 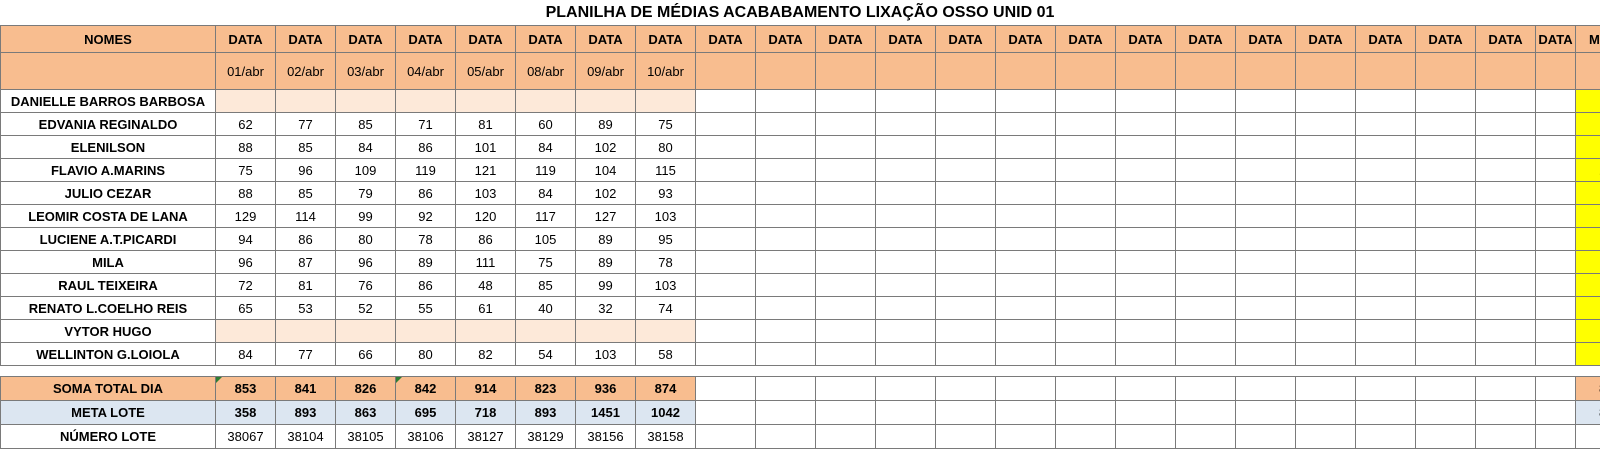 I want to click on score-cell: 102, so click(x=605, y=193).